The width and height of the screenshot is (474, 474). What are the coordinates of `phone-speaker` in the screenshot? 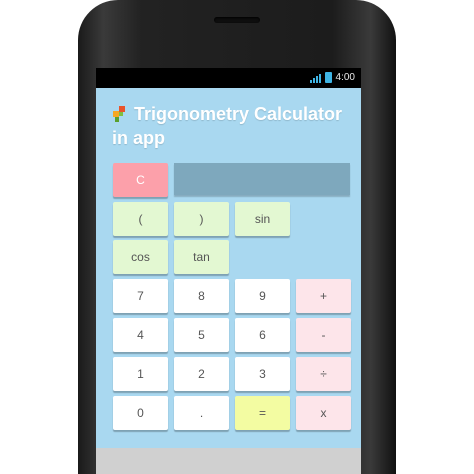 It's located at (237, 20).